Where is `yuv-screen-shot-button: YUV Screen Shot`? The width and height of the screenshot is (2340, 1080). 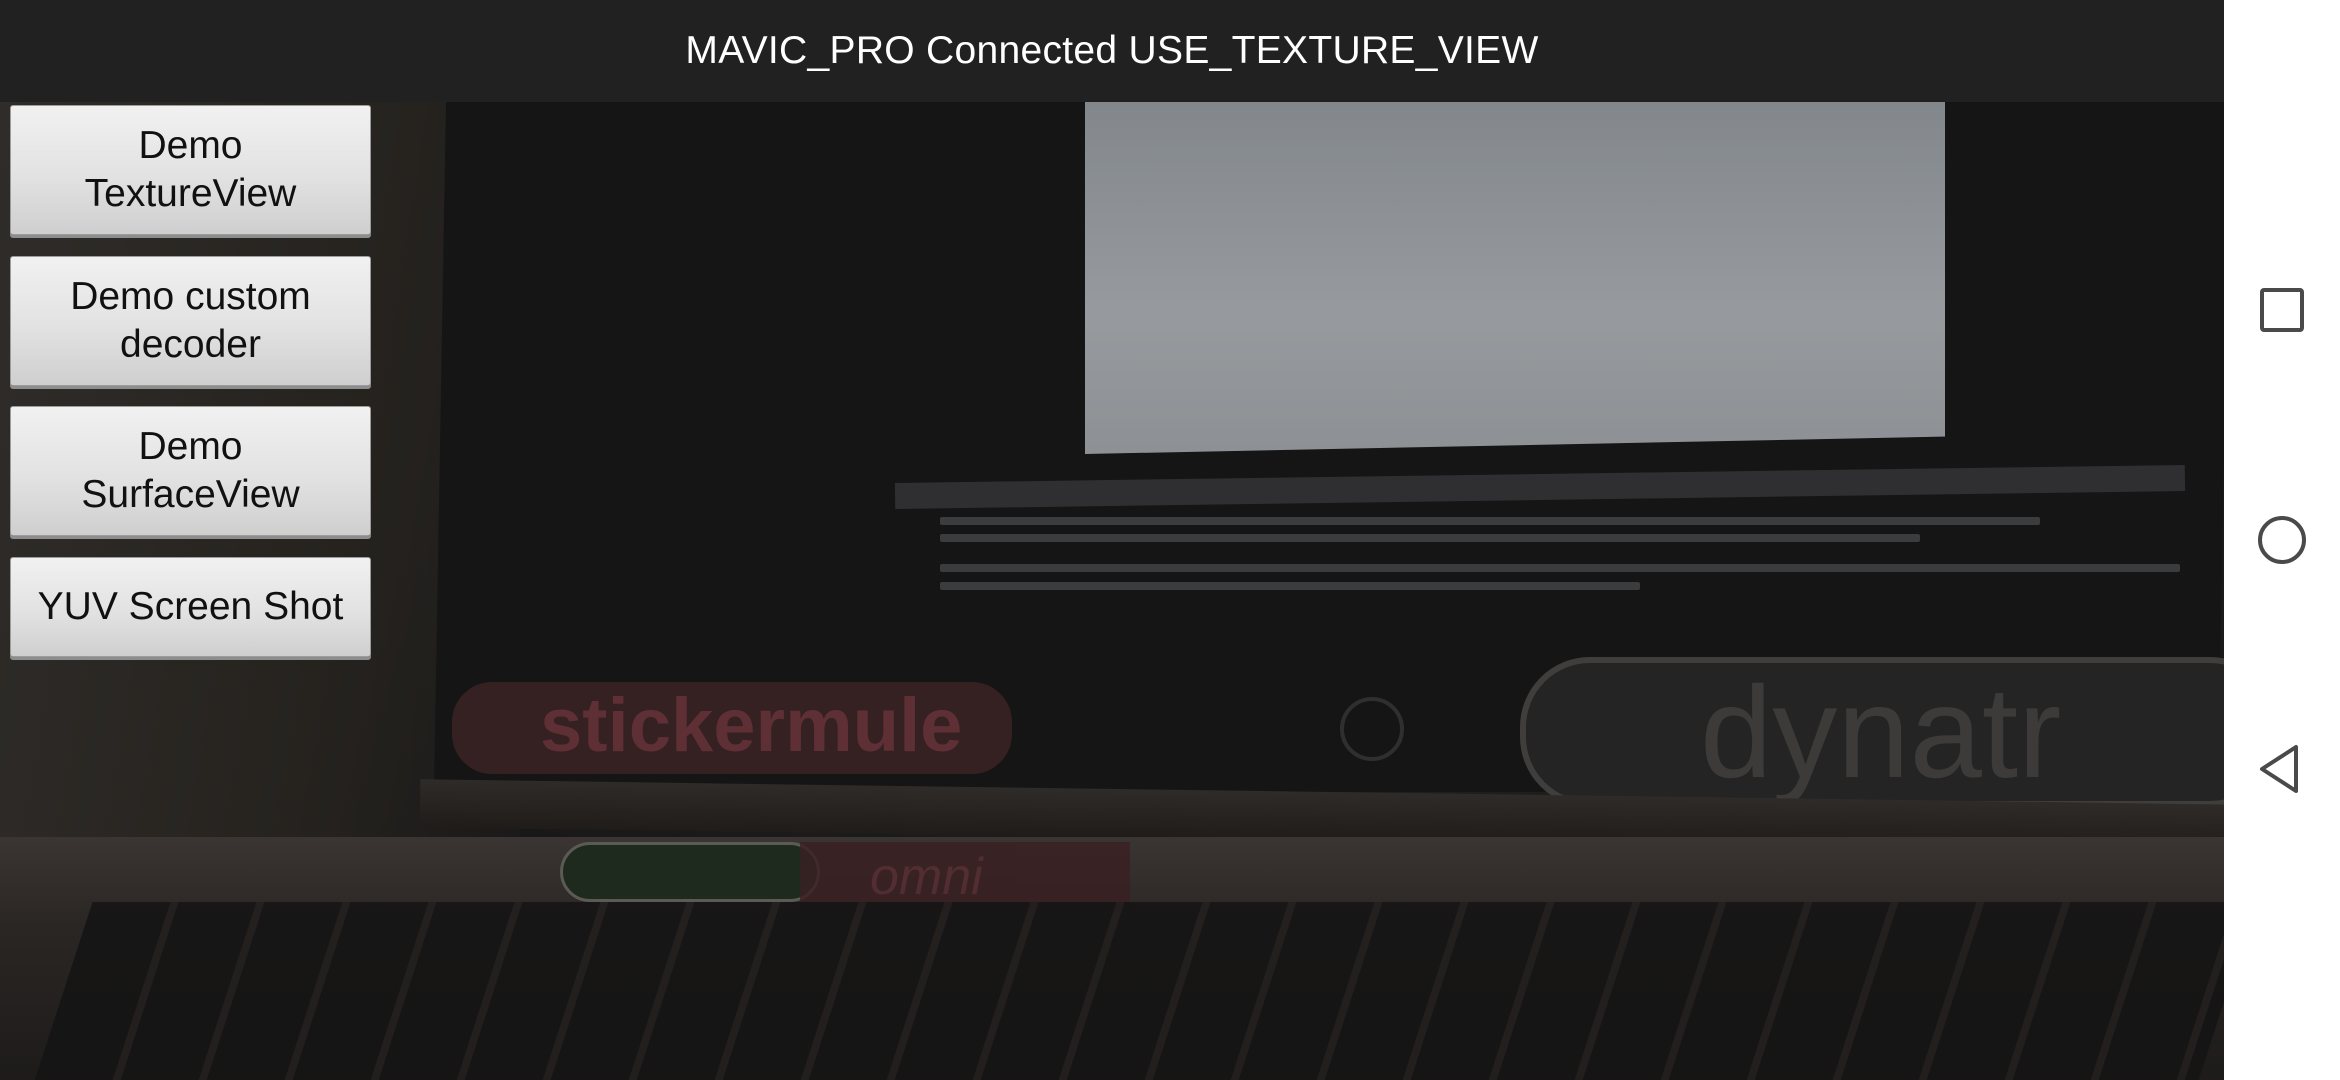
yuv-screen-shot-button: YUV Screen Shot is located at coordinates (190, 607).